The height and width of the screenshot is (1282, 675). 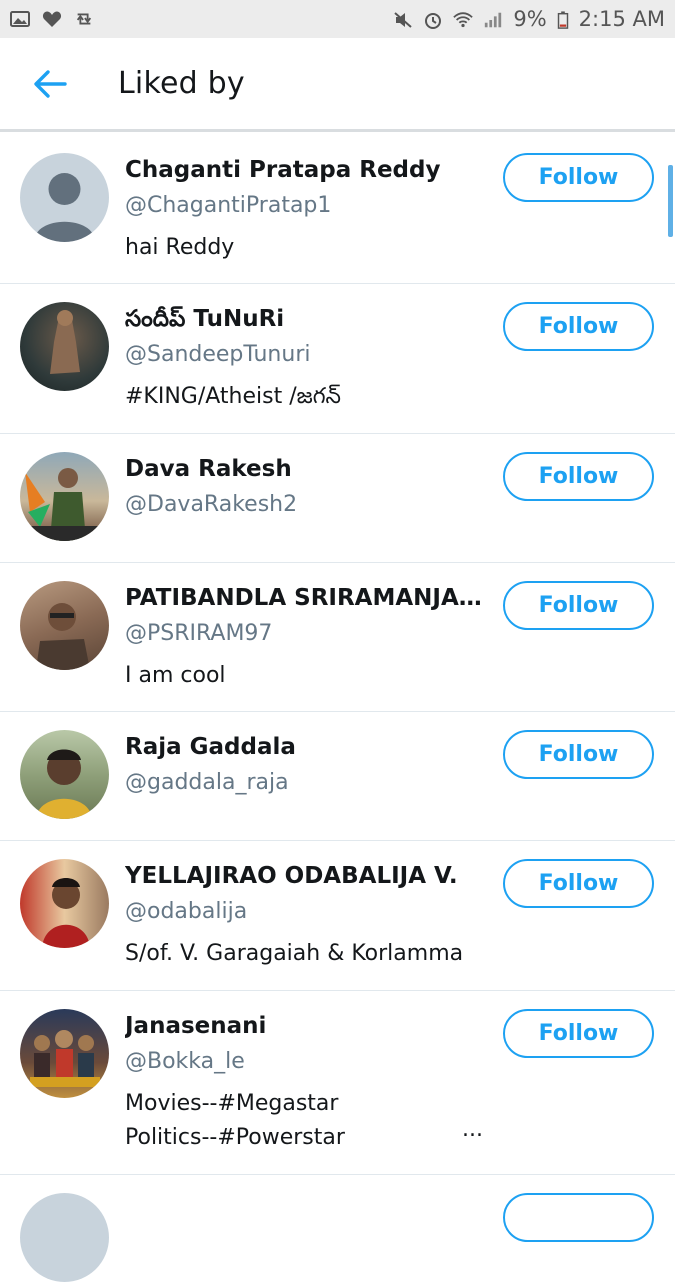 What do you see at coordinates (493, 19) in the screenshot?
I see `signal-icon` at bounding box center [493, 19].